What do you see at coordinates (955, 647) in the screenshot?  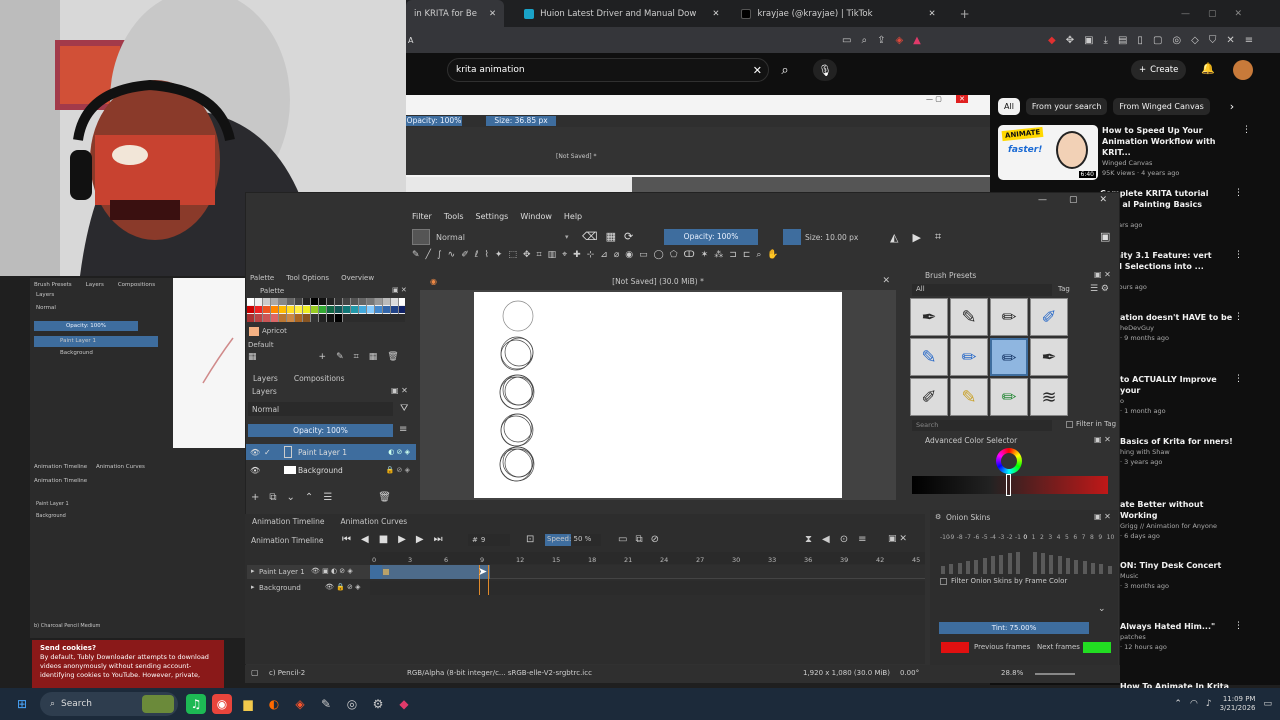 I see `previous-frames-color` at bounding box center [955, 647].